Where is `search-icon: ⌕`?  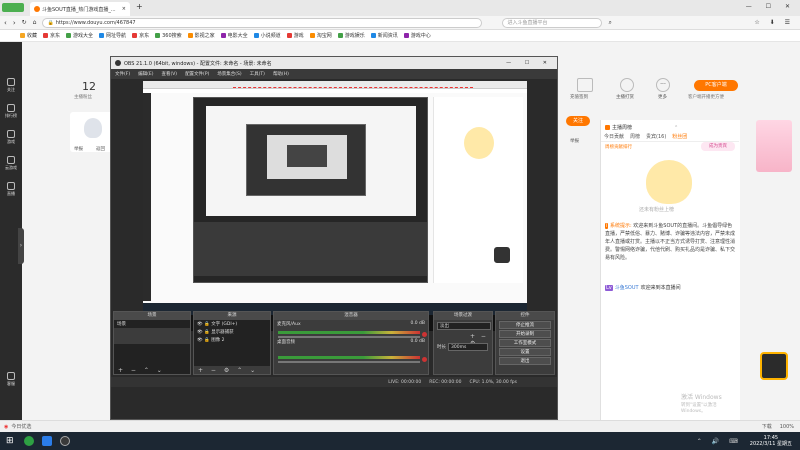 search-icon: ⌕ is located at coordinates (609, 23).